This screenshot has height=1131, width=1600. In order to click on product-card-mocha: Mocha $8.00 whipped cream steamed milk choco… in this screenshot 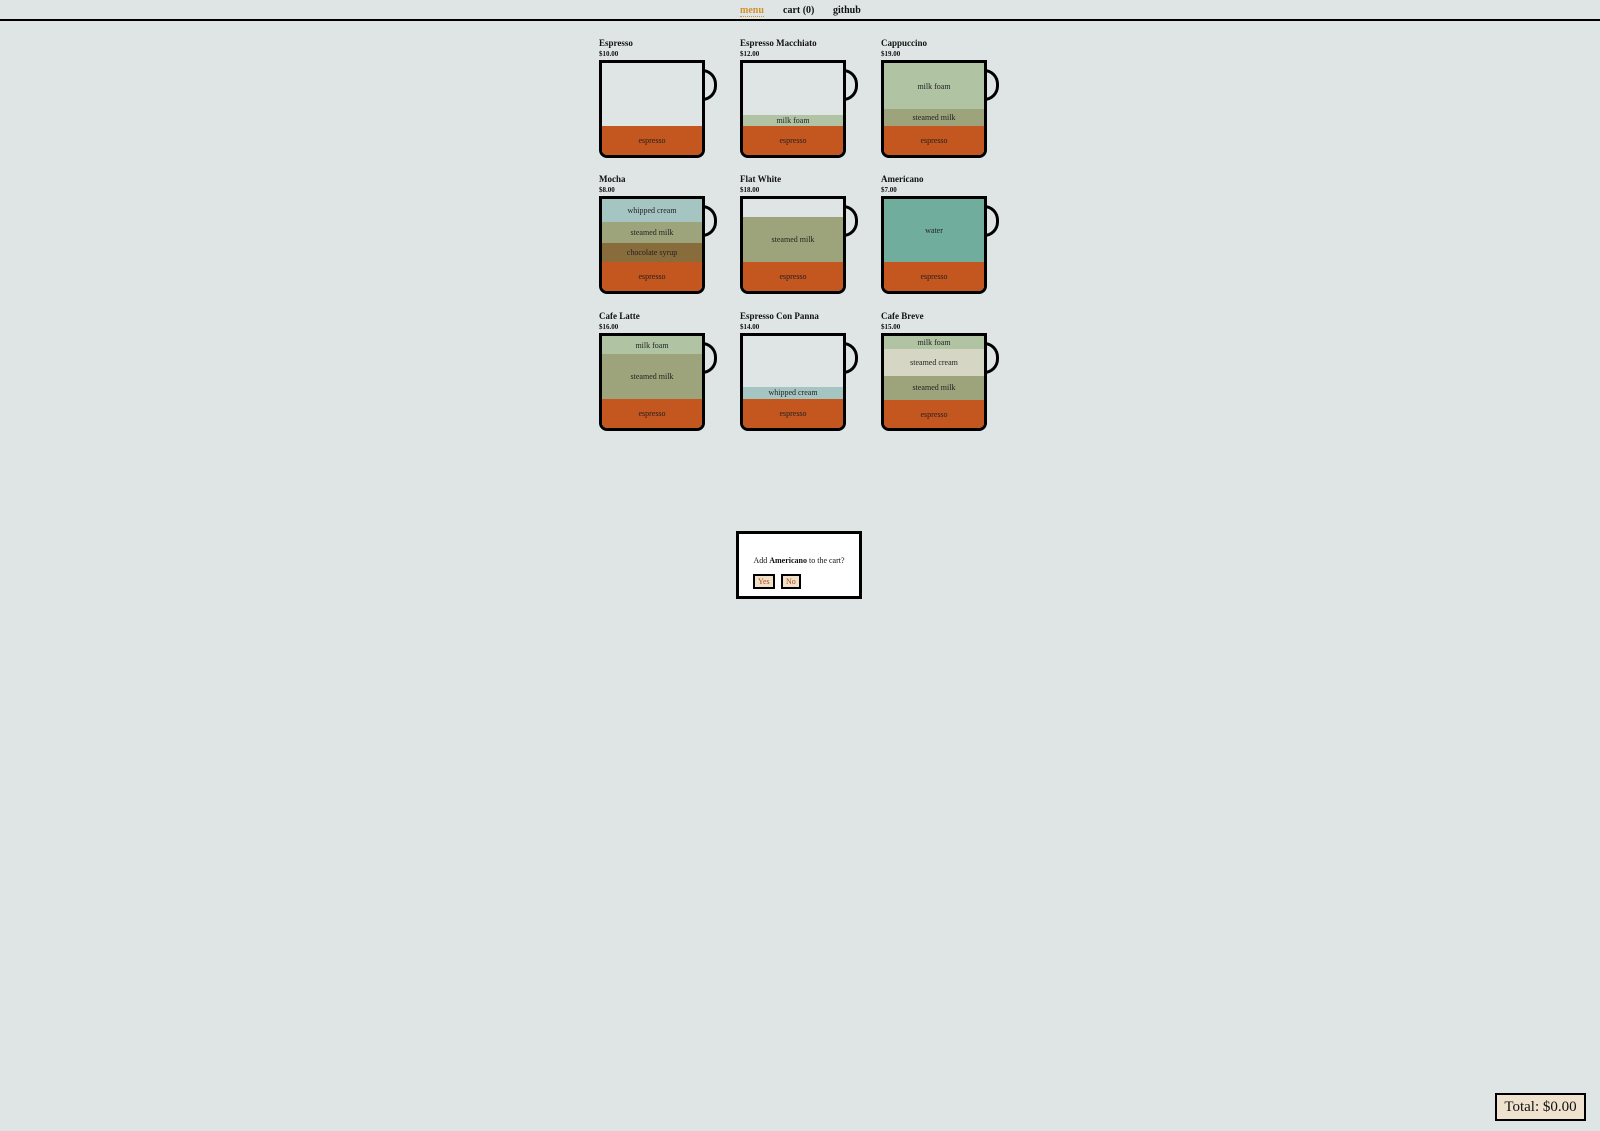, I will do `click(662, 239)`.